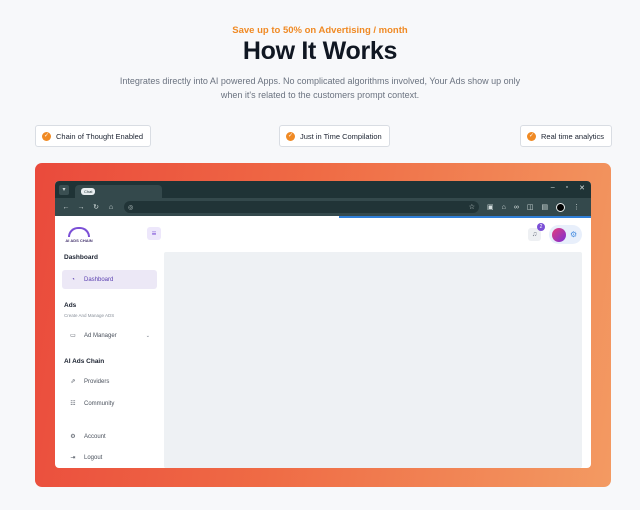  I want to click on puzzle-icon: ▤, so click(544, 207).